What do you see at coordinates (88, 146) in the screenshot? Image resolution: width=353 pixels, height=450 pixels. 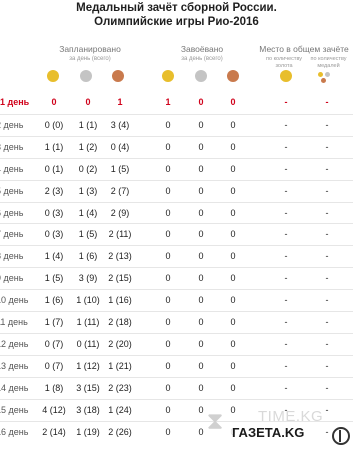 I see `planned-silver-cell: 1 (2)` at bounding box center [88, 146].